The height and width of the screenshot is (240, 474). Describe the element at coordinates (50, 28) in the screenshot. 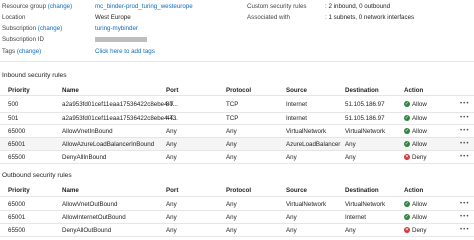

I see `subscription-change-link: (change)` at that location.